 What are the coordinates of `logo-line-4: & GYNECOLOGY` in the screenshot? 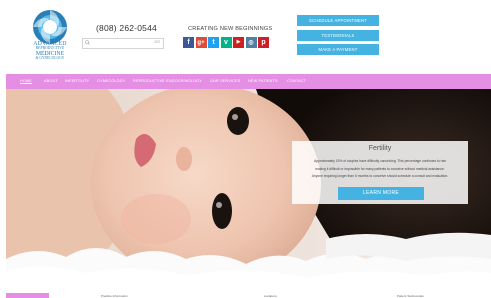 It's located at (50, 57).